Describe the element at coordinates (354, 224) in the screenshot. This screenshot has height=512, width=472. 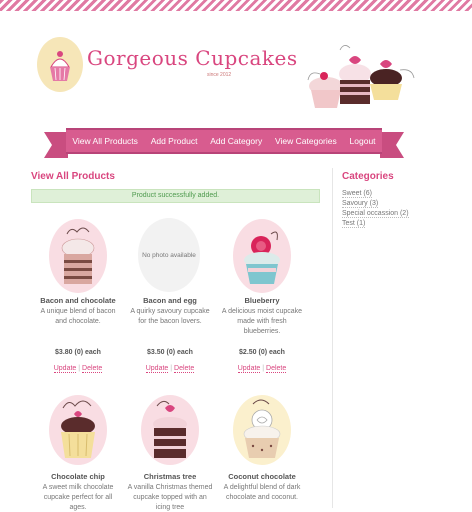
I see `category-link-test: Test (1)` at that location.